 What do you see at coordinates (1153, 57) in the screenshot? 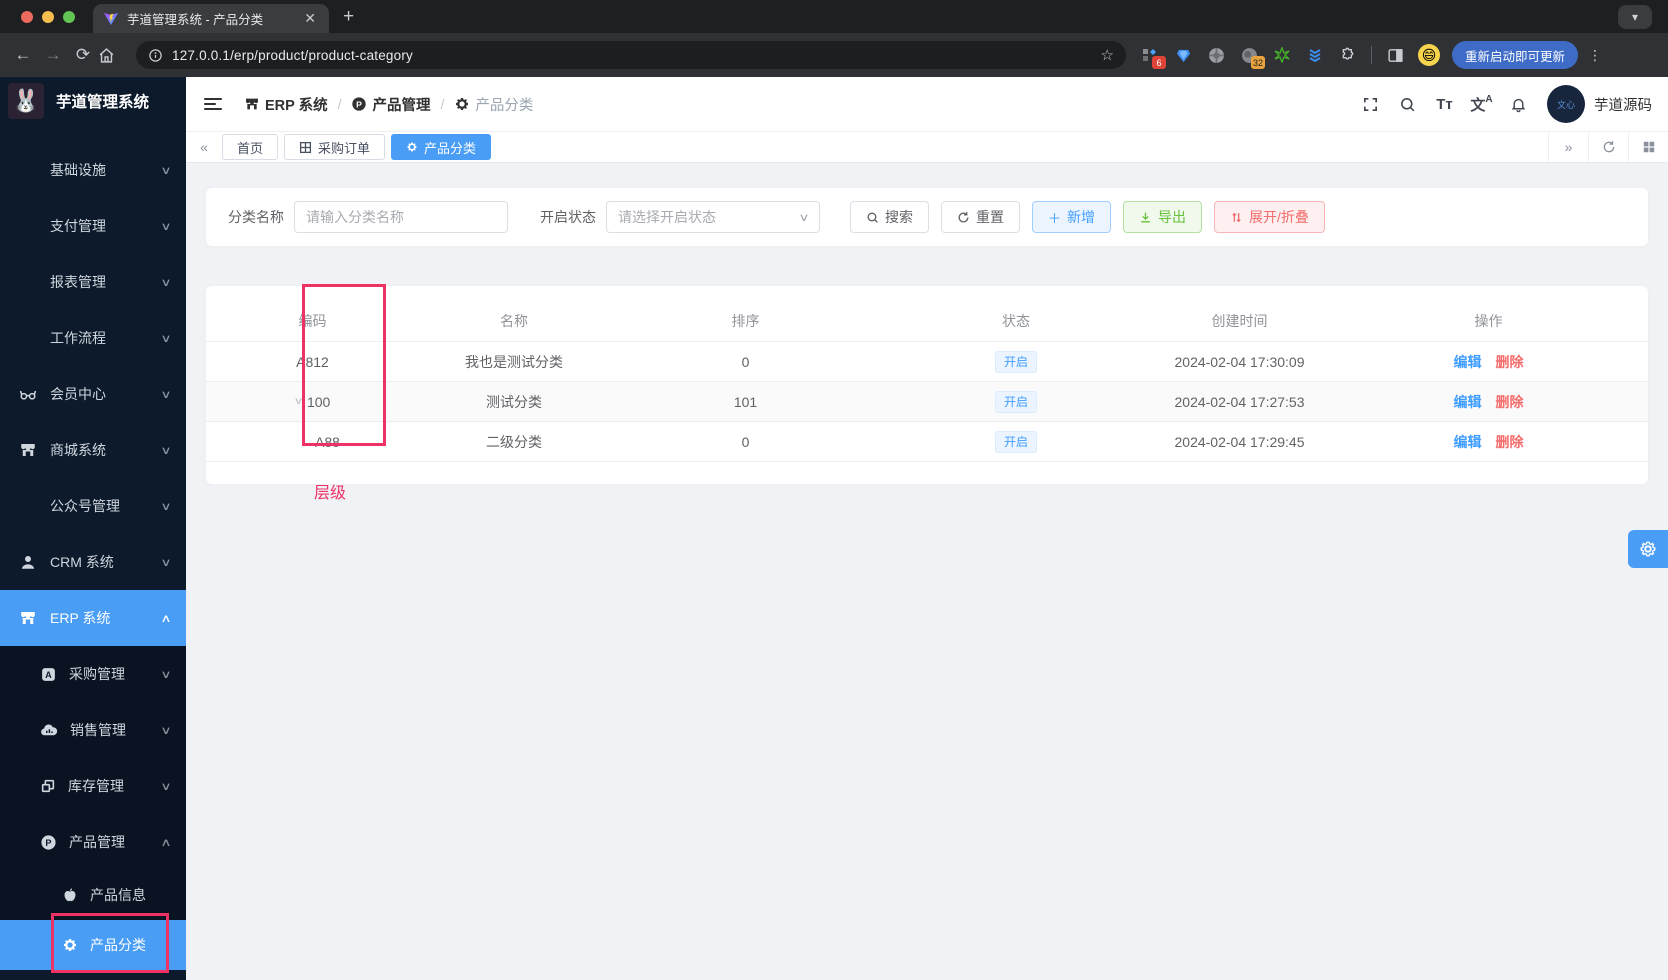
I see `extension-pixel-icon: 6` at bounding box center [1153, 57].